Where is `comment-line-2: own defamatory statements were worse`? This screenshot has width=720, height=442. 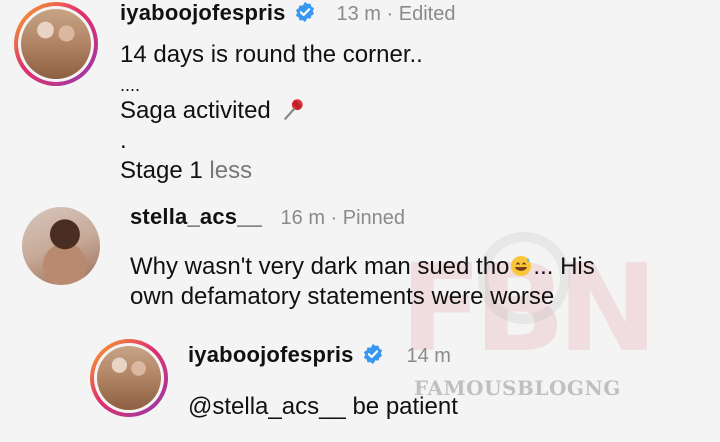
comment-line-2: own defamatory statements were worse is located at coordinates (342, 296).